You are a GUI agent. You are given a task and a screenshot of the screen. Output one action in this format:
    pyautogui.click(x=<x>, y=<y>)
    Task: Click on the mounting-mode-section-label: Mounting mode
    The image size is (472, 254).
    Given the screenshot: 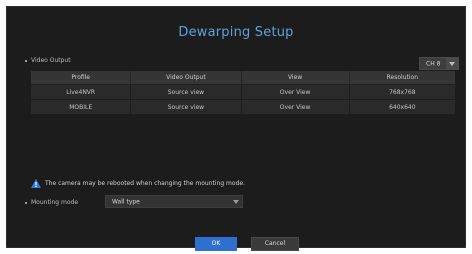 What is the action you would take?
    pyautogui.click(x=51, y=202)
    